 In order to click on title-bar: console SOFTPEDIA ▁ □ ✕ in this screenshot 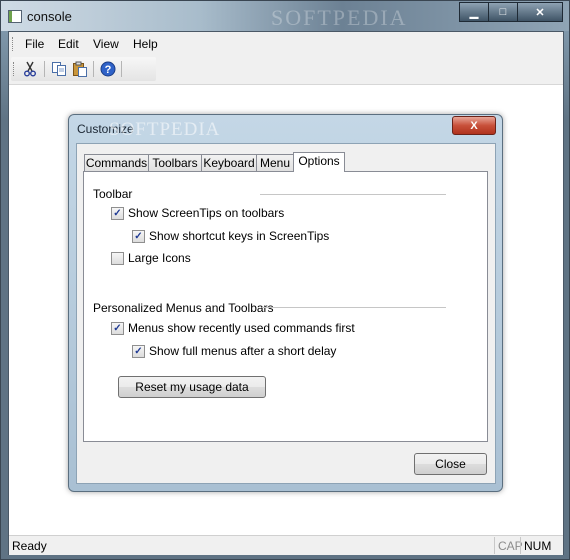, I will do `click(285, 16)`.